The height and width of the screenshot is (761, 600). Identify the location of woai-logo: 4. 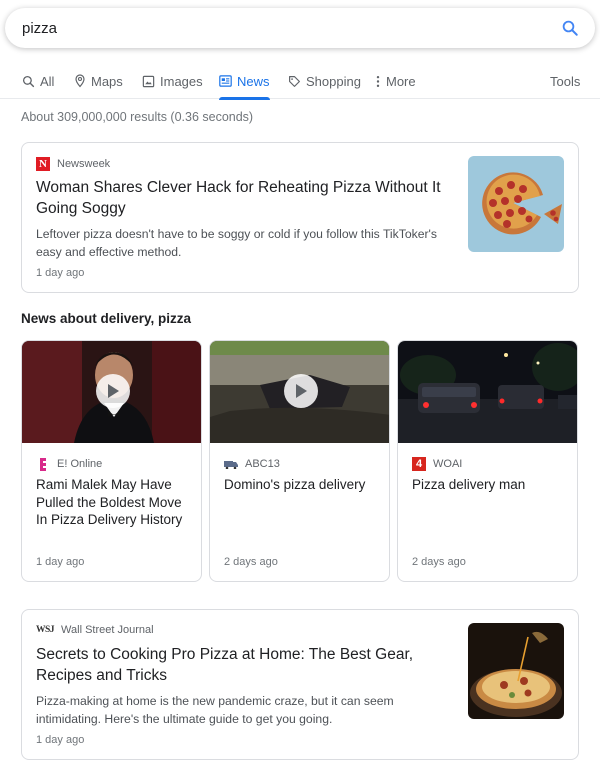
(419, 464).